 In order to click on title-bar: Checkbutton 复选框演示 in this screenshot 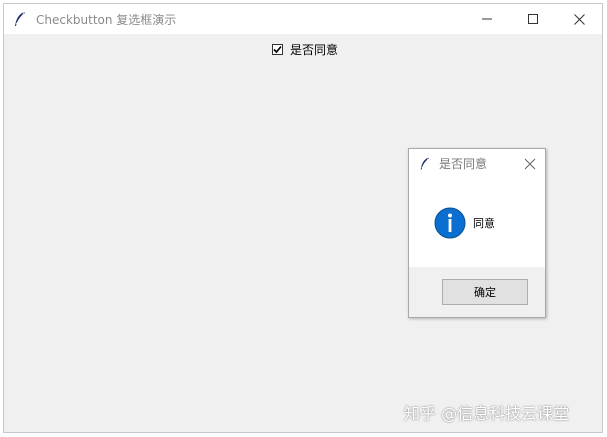, I will do `click(303, 19)`.